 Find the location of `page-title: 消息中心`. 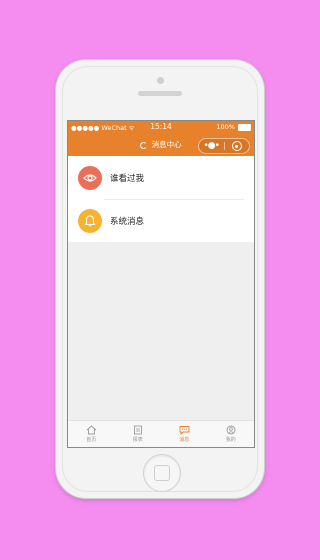

page-title: 消息中心 is located at coordinates (166, 144).